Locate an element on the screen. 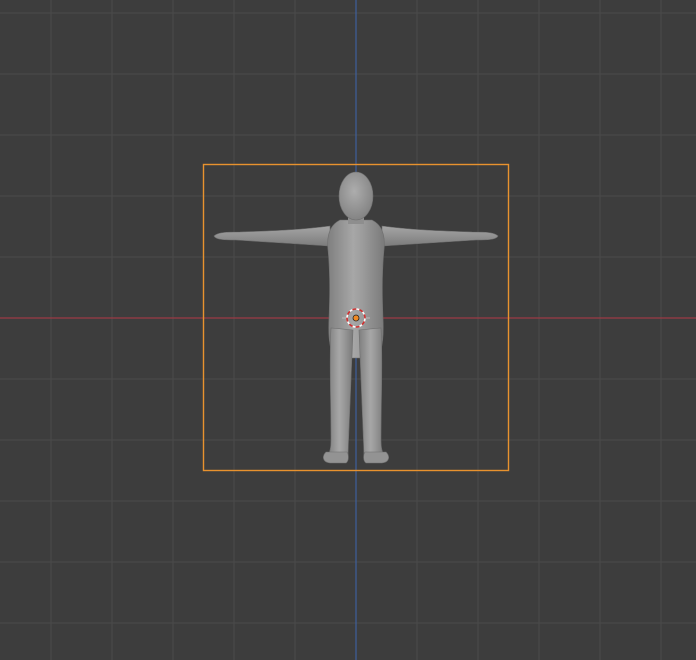 This screenshot has width=696, height=660. right-foot is located at coordinates (376, 457).